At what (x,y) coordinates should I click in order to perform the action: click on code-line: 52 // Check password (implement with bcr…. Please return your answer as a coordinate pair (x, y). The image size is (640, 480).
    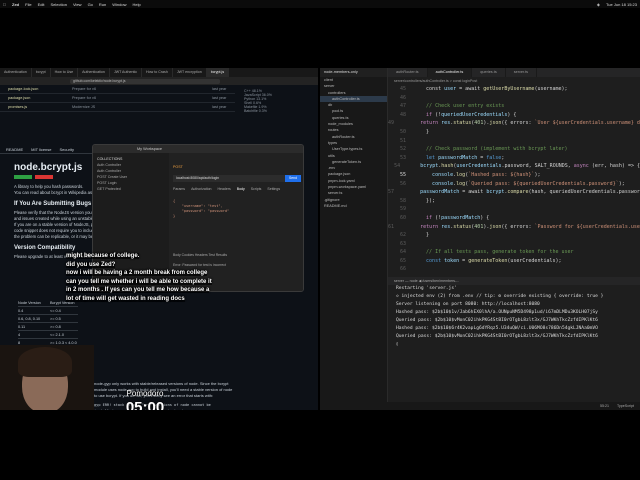
    Looking at the image, I should click on (514, 149).